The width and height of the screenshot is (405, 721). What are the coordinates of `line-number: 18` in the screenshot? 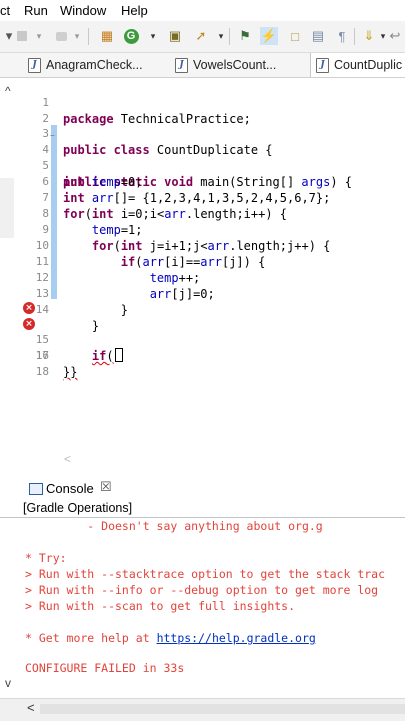 It's located at (42, 371).